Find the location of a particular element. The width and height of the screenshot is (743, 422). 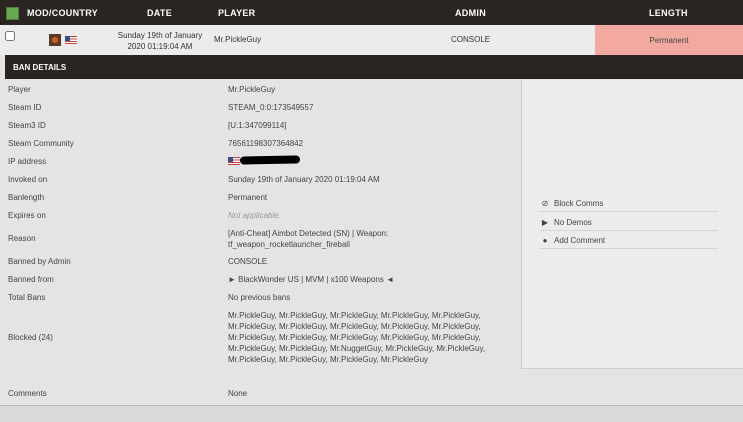

no-demos-button: ▶ No Demos is located at coordinates (629, 222).